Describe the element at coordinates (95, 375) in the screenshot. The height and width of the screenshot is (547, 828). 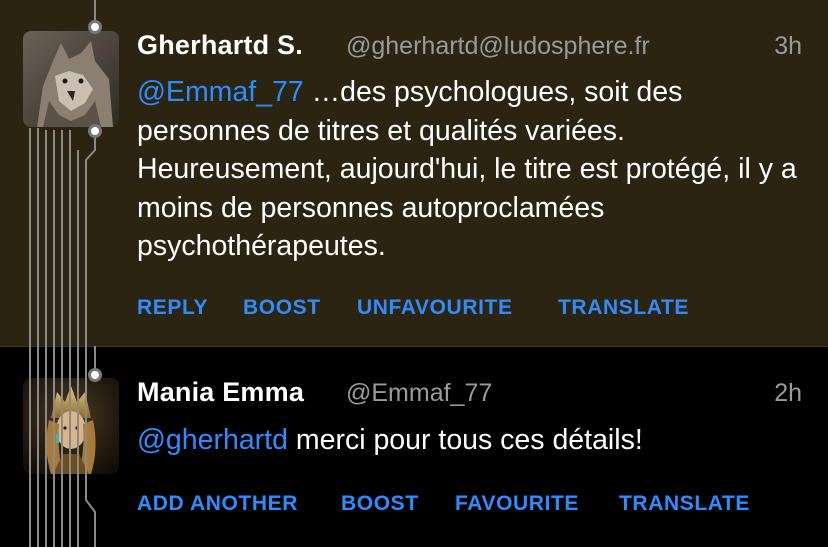
I see `thread-dot-second` at that location.